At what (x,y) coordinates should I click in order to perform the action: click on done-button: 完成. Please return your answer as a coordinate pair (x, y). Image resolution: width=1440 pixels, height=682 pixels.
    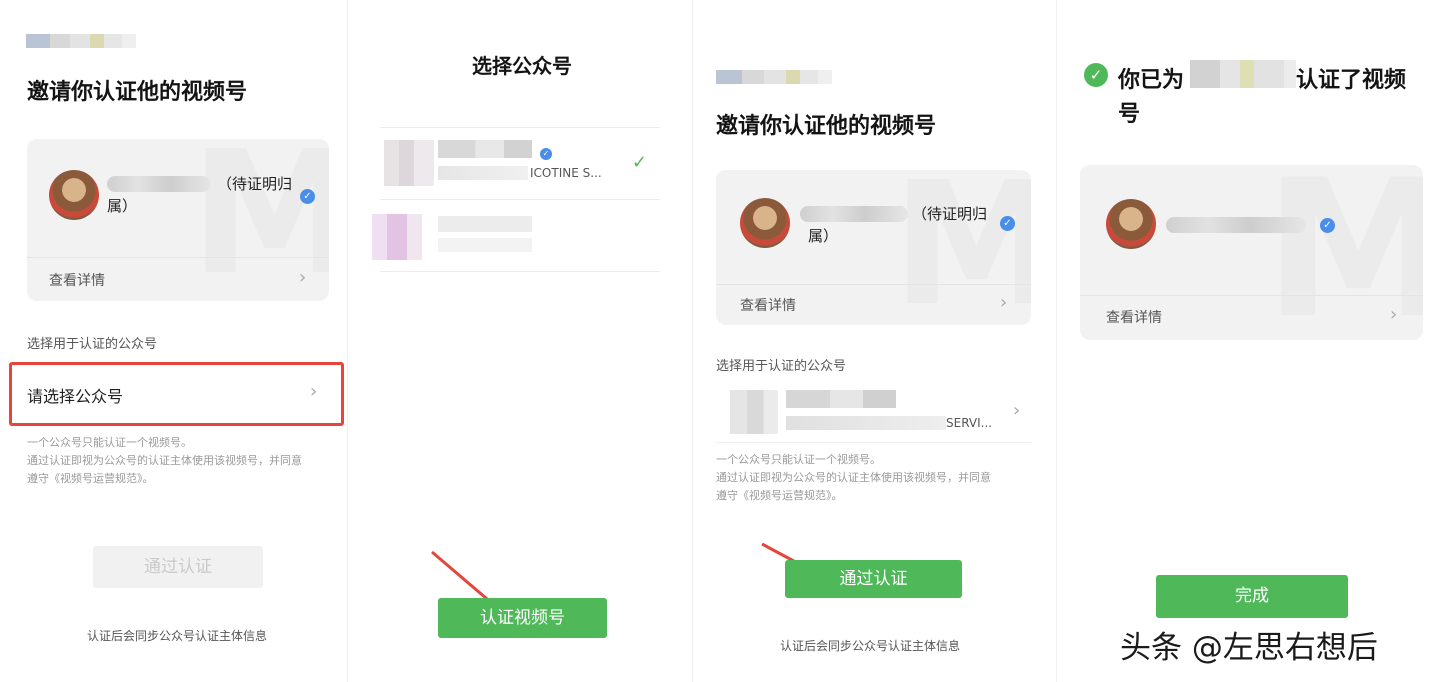
    Looking at the image, I should click on (1252, 596).